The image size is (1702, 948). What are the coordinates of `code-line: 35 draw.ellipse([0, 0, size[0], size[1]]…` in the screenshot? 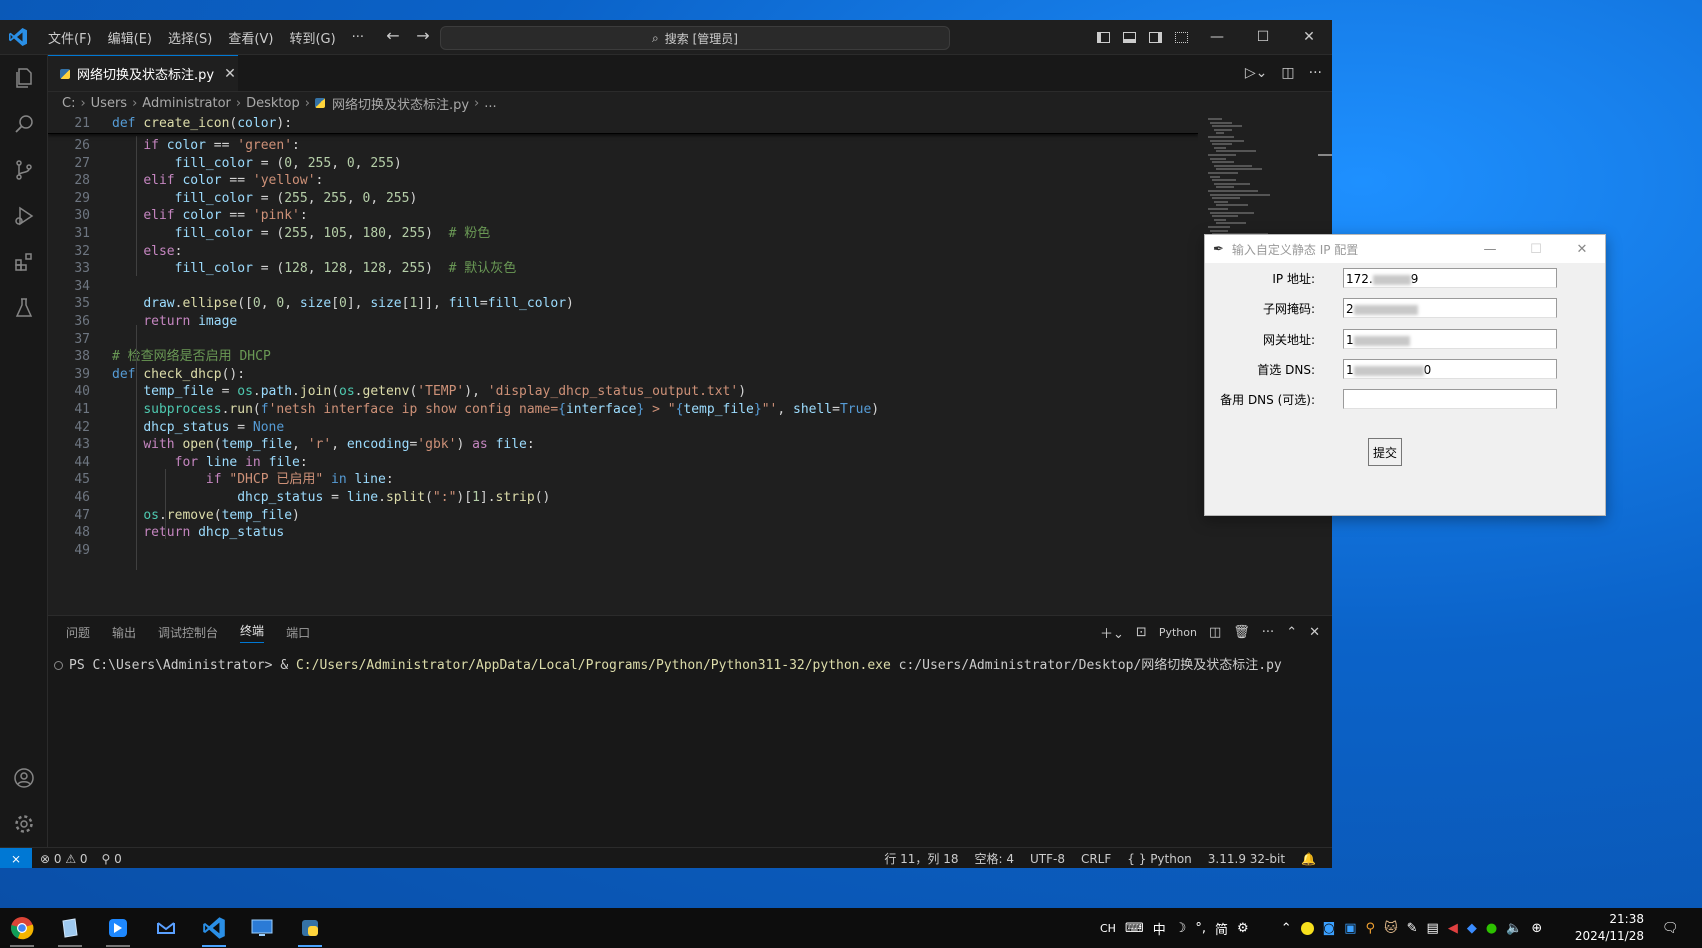 It's located at (623, 303).